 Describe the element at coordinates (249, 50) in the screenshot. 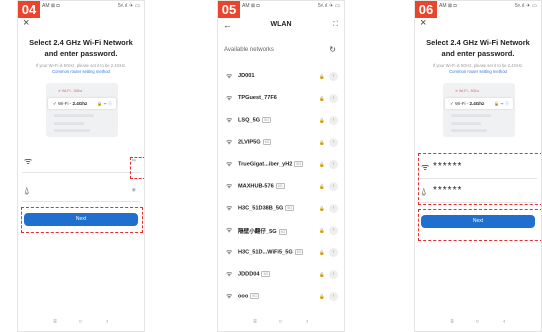

I see `available-networks-label: Available networks` at that location.